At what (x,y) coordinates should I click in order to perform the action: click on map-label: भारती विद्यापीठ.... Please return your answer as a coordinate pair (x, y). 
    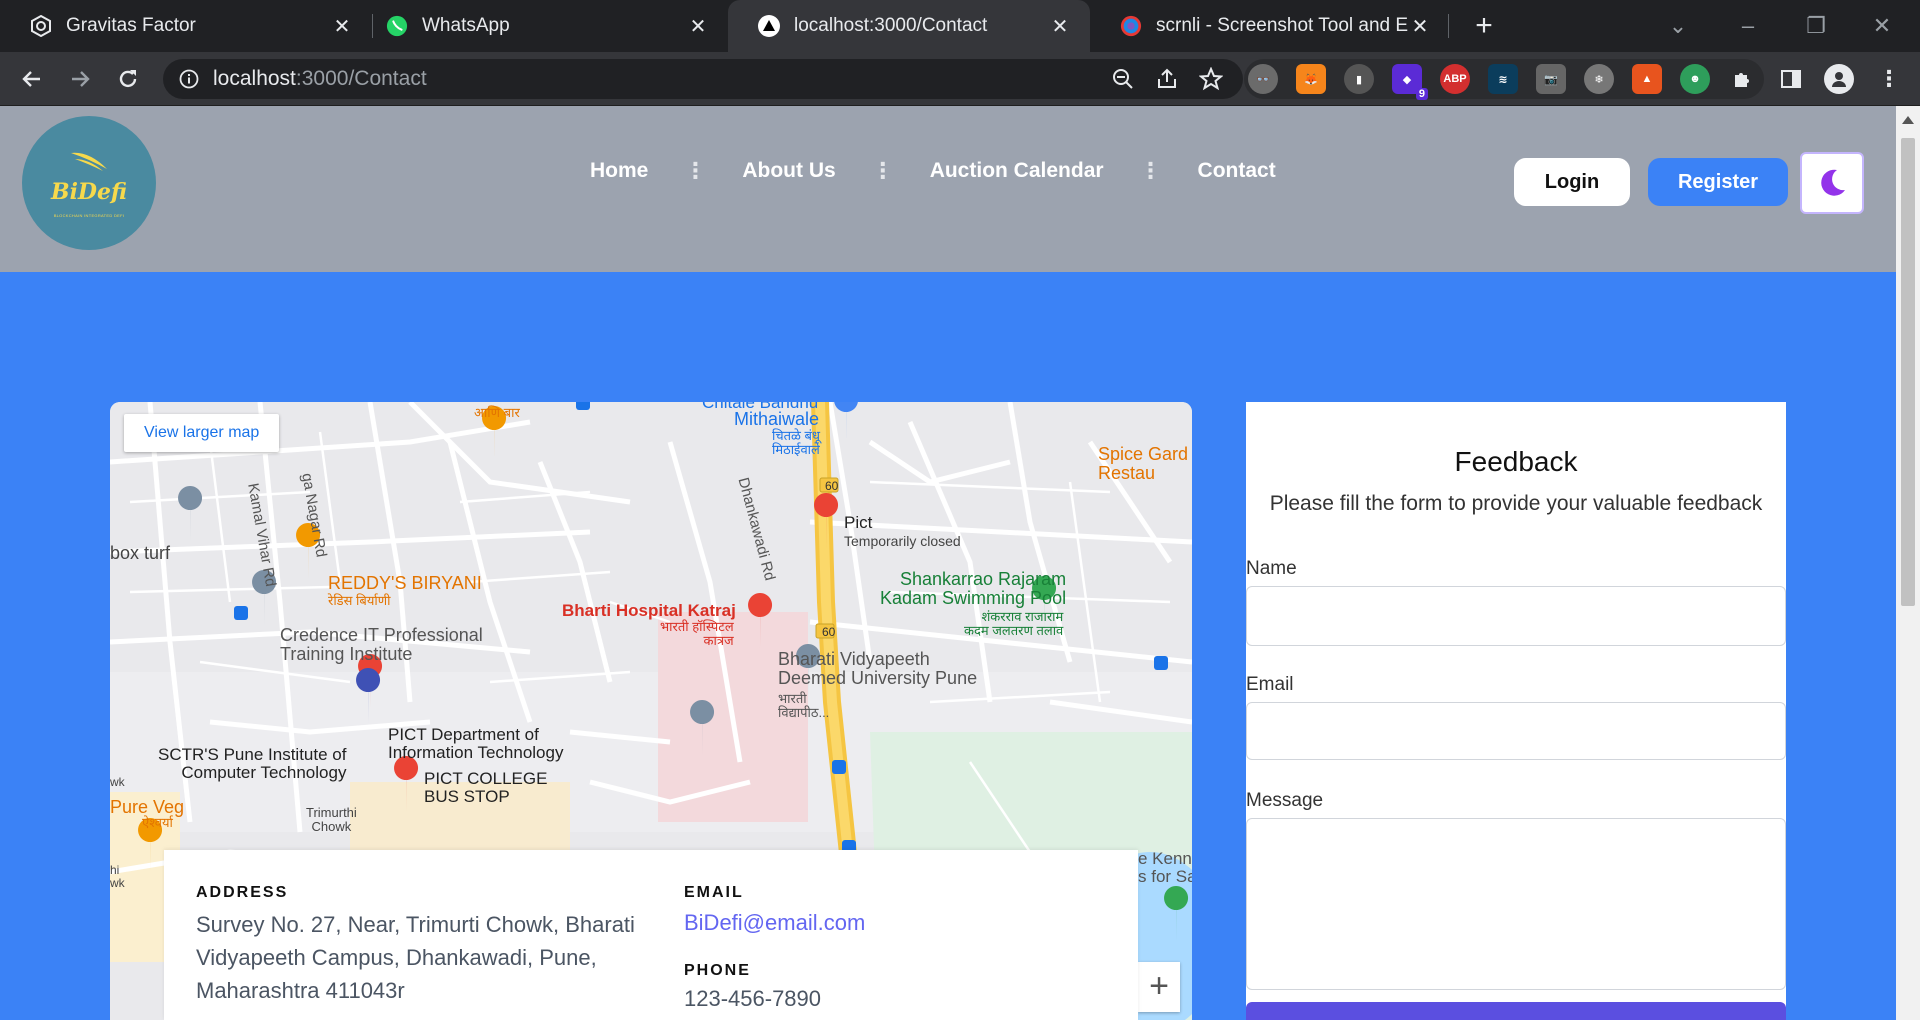
    Looking at the image, I should click on (804, 705).